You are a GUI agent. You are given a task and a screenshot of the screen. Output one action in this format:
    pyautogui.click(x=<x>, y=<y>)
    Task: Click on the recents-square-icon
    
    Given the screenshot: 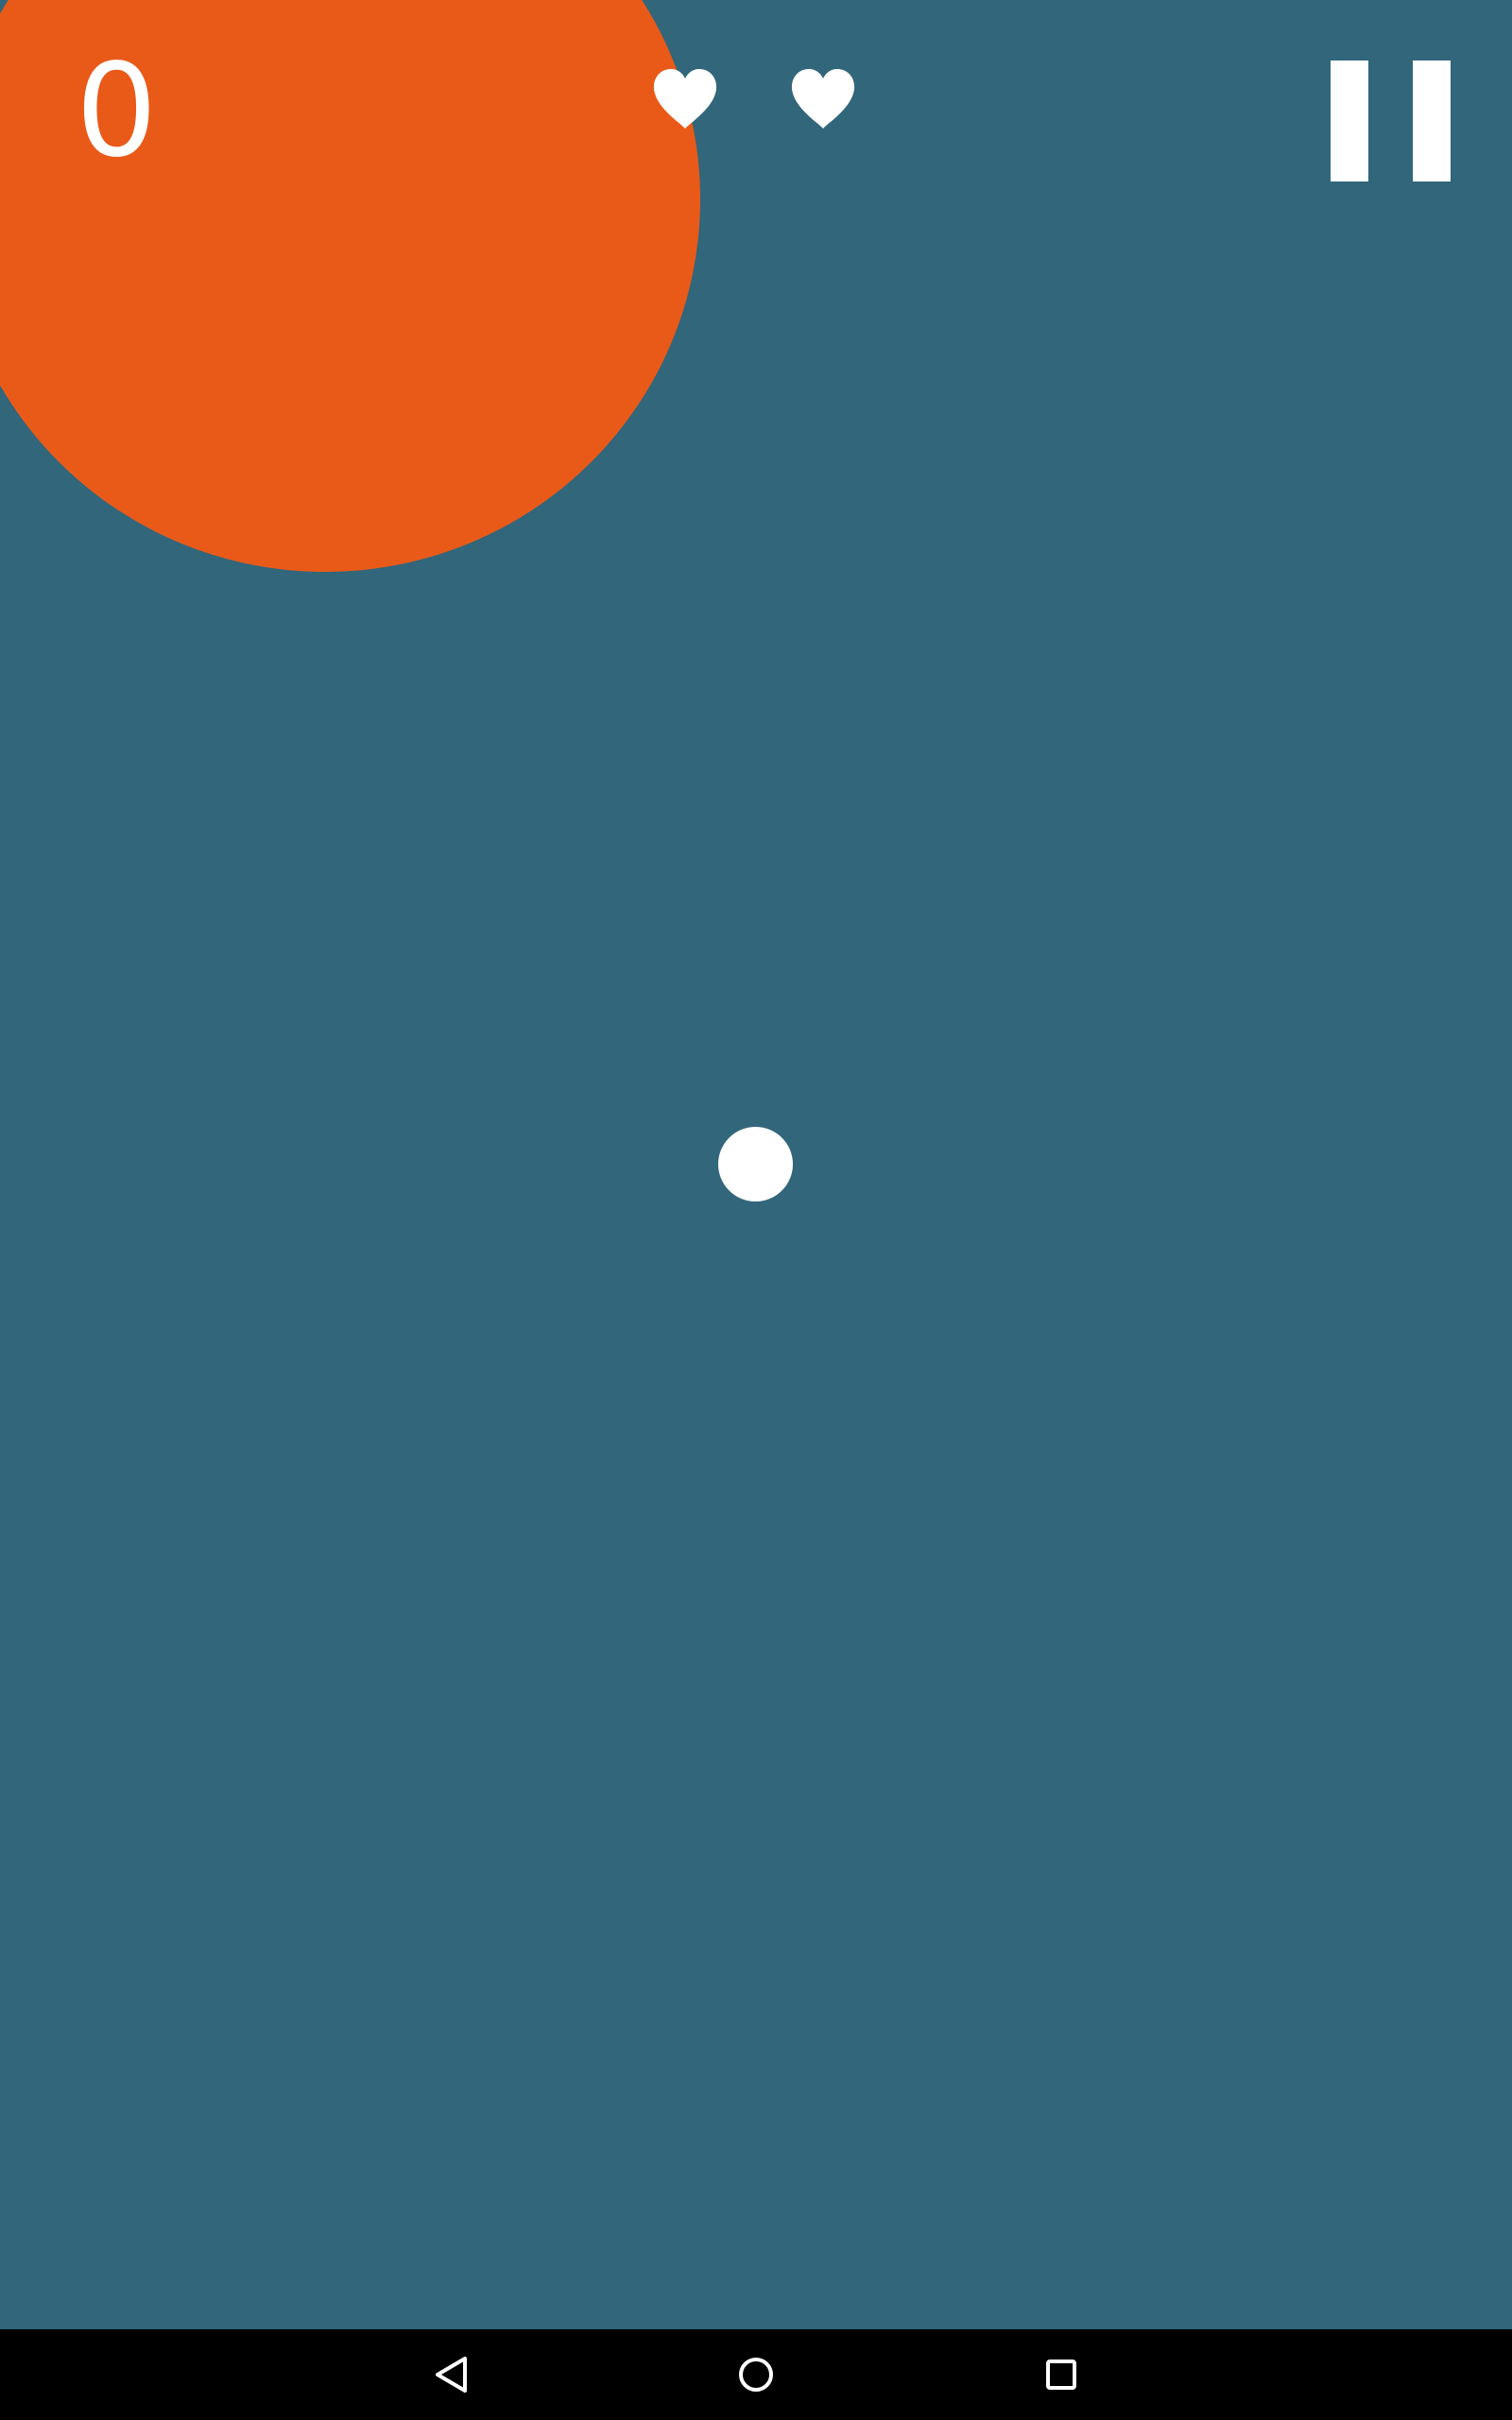 What is the action you would take?
    pyautogui.click(x=1061, y=2375)
    